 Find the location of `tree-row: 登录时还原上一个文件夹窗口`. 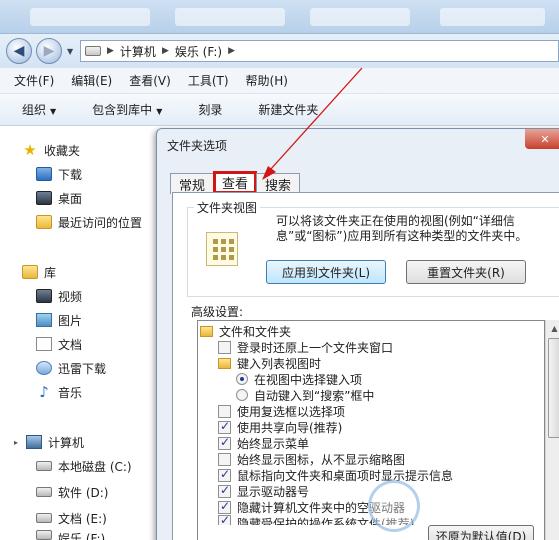

tree-row: 登录时还原上一个文件夹窗口 is located at coordinates (305, 347).